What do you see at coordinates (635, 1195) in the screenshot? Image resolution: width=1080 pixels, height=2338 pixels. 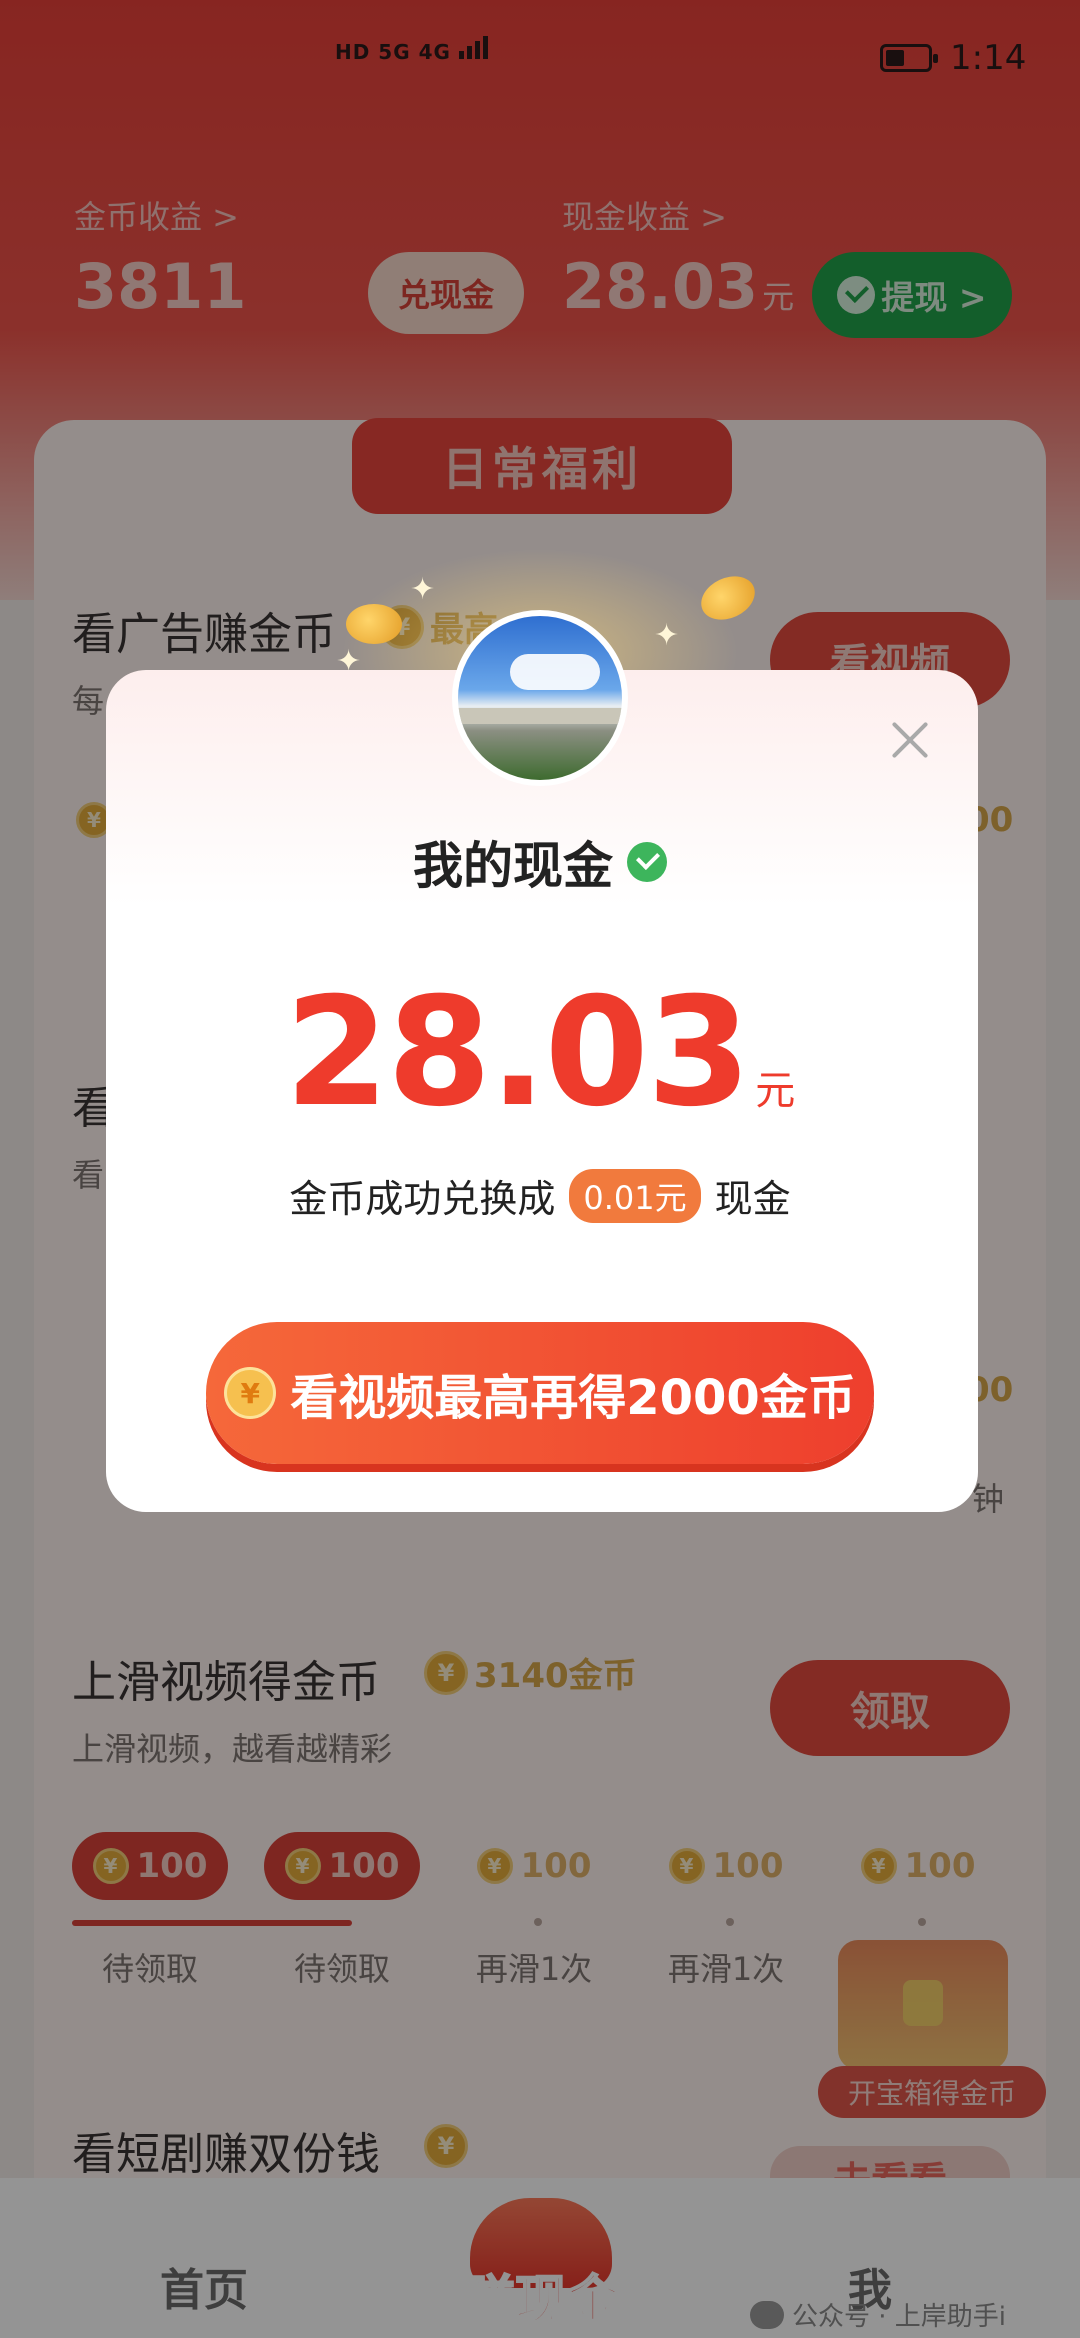 I see `exchange-amount-badge: 0.01元` at bounding box center [635, 1195].